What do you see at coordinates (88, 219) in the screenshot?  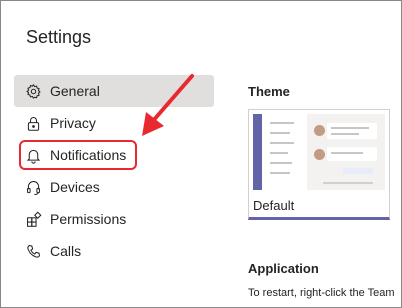 I see `sidebar-item-label: Permissions` at bounding box center [88, 219].